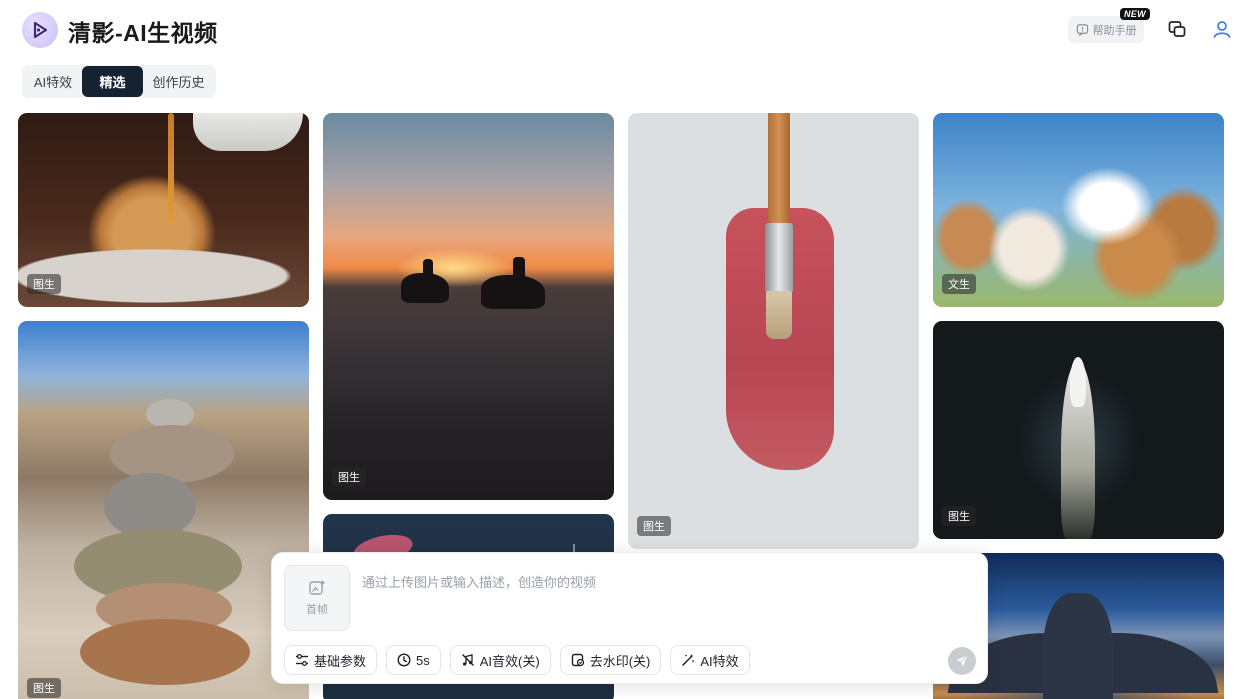 The width and height of the screenshot is (1242, 699). Describe the element at coordinates (163, 510) in the screenshot. I see `gallery-card-stone-stack: 图生` at that location.